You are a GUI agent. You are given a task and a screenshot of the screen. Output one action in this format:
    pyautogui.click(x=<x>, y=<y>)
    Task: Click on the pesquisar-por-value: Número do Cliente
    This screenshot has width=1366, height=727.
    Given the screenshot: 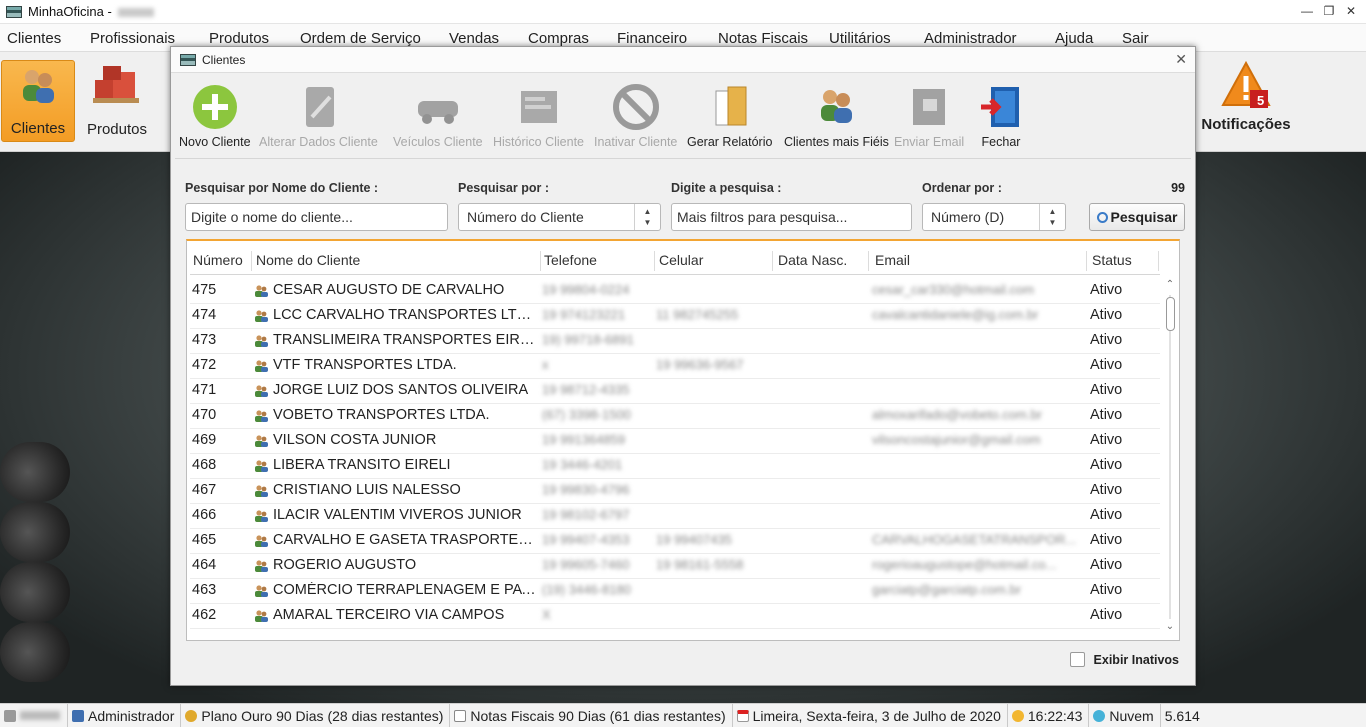 What is the action you would take?
    pyautogui.click(x=525, y=217)
    